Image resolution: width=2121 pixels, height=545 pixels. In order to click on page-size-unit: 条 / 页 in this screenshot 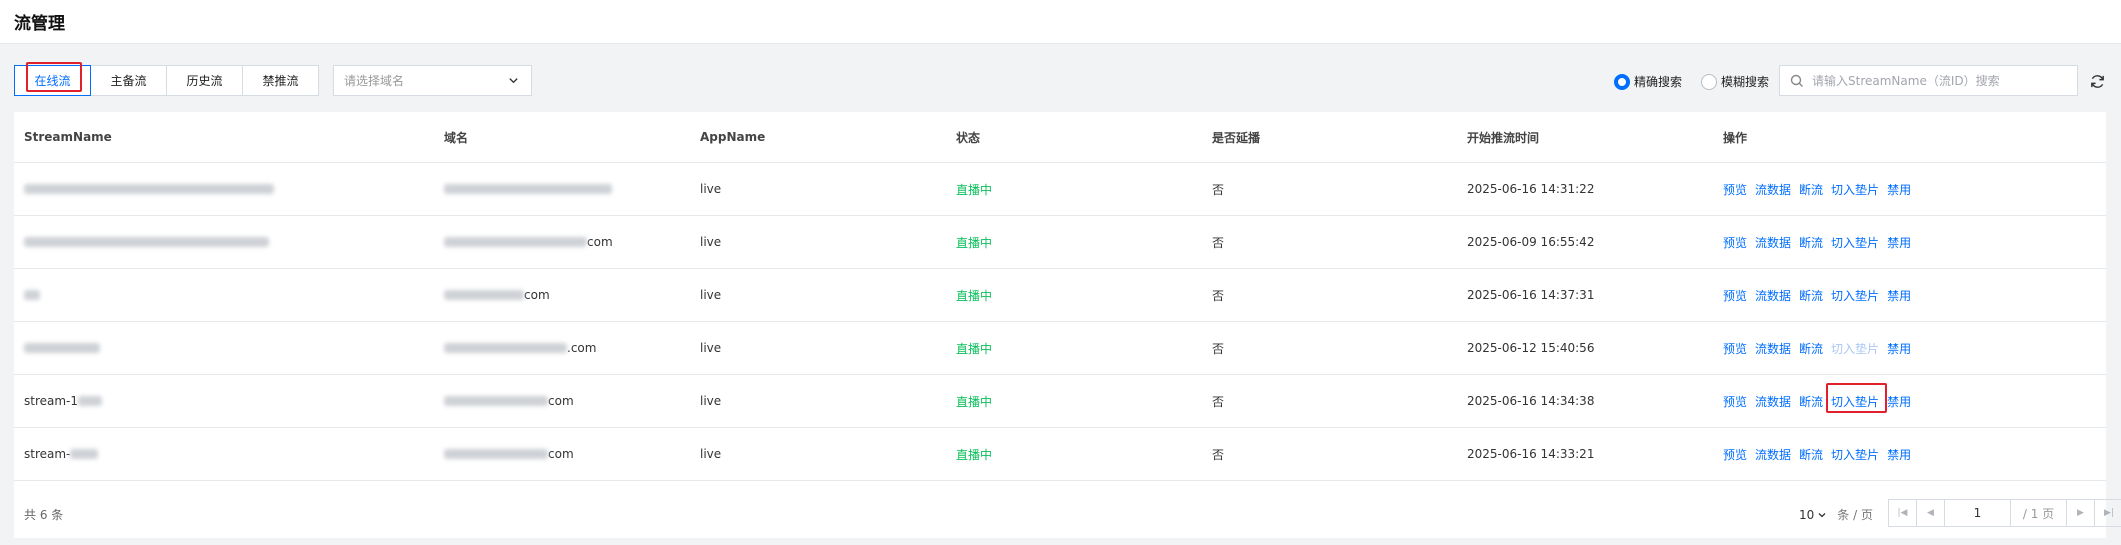, I will do `click(1855, 515)`.